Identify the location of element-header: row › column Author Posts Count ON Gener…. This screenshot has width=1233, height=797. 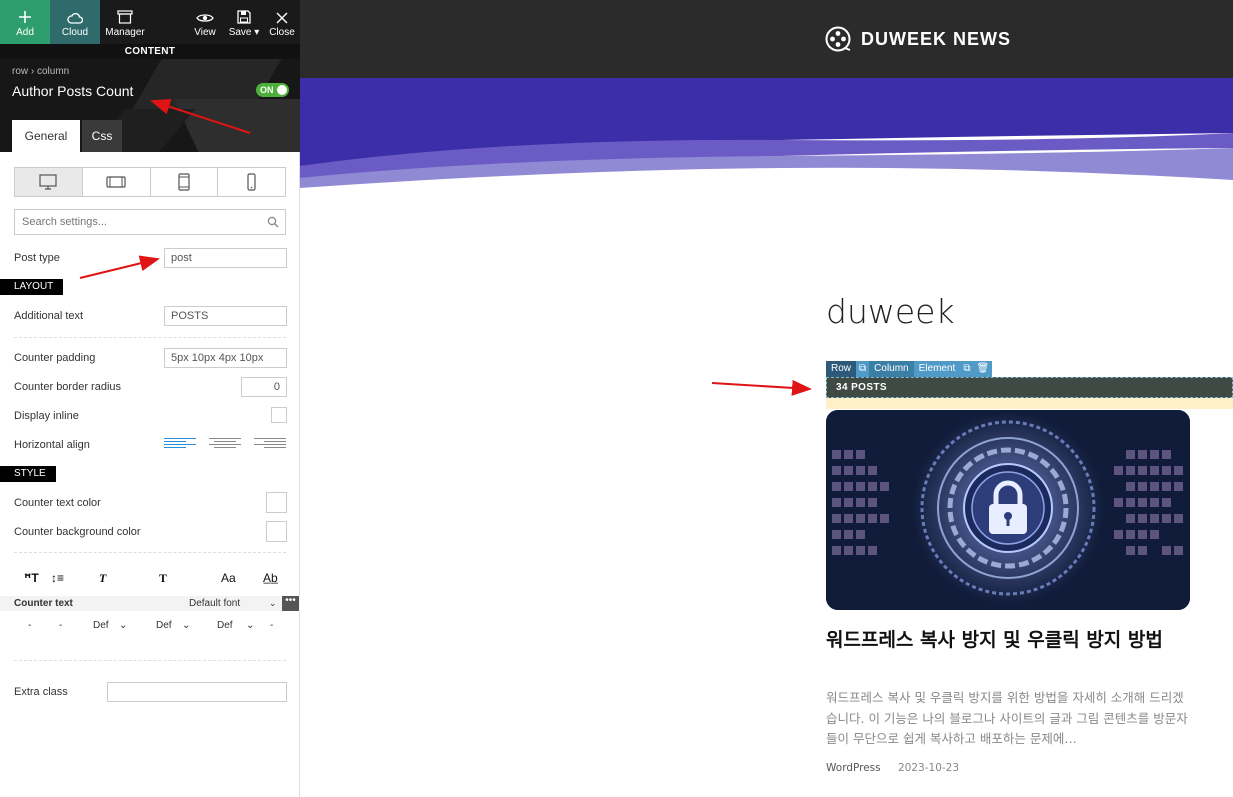
(150, 105).